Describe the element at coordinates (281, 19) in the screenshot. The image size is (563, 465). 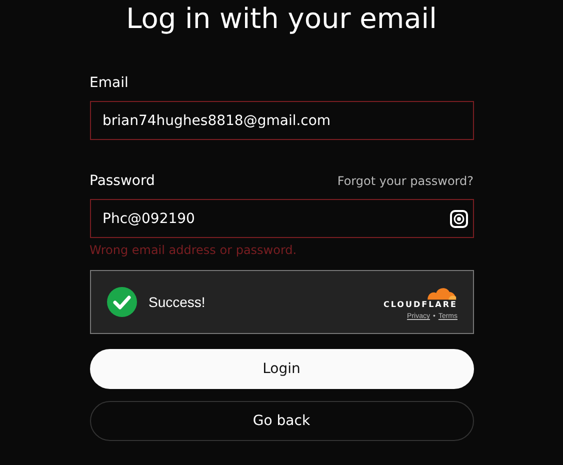
I see `page-title: Log in with your email` at that location.